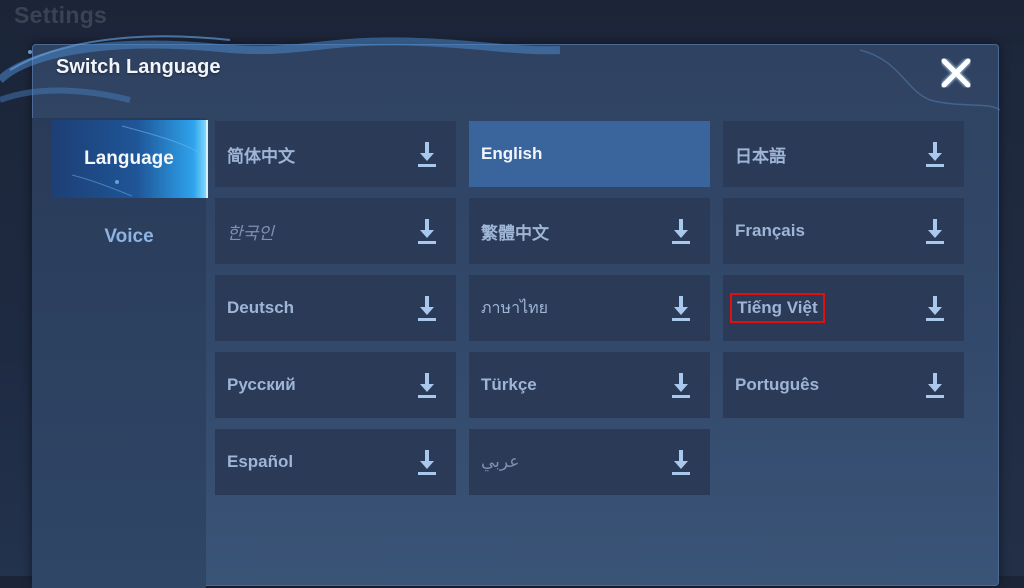 This screenshot has height=588, width=1024. I want to click on close-button, so click(956, 73).